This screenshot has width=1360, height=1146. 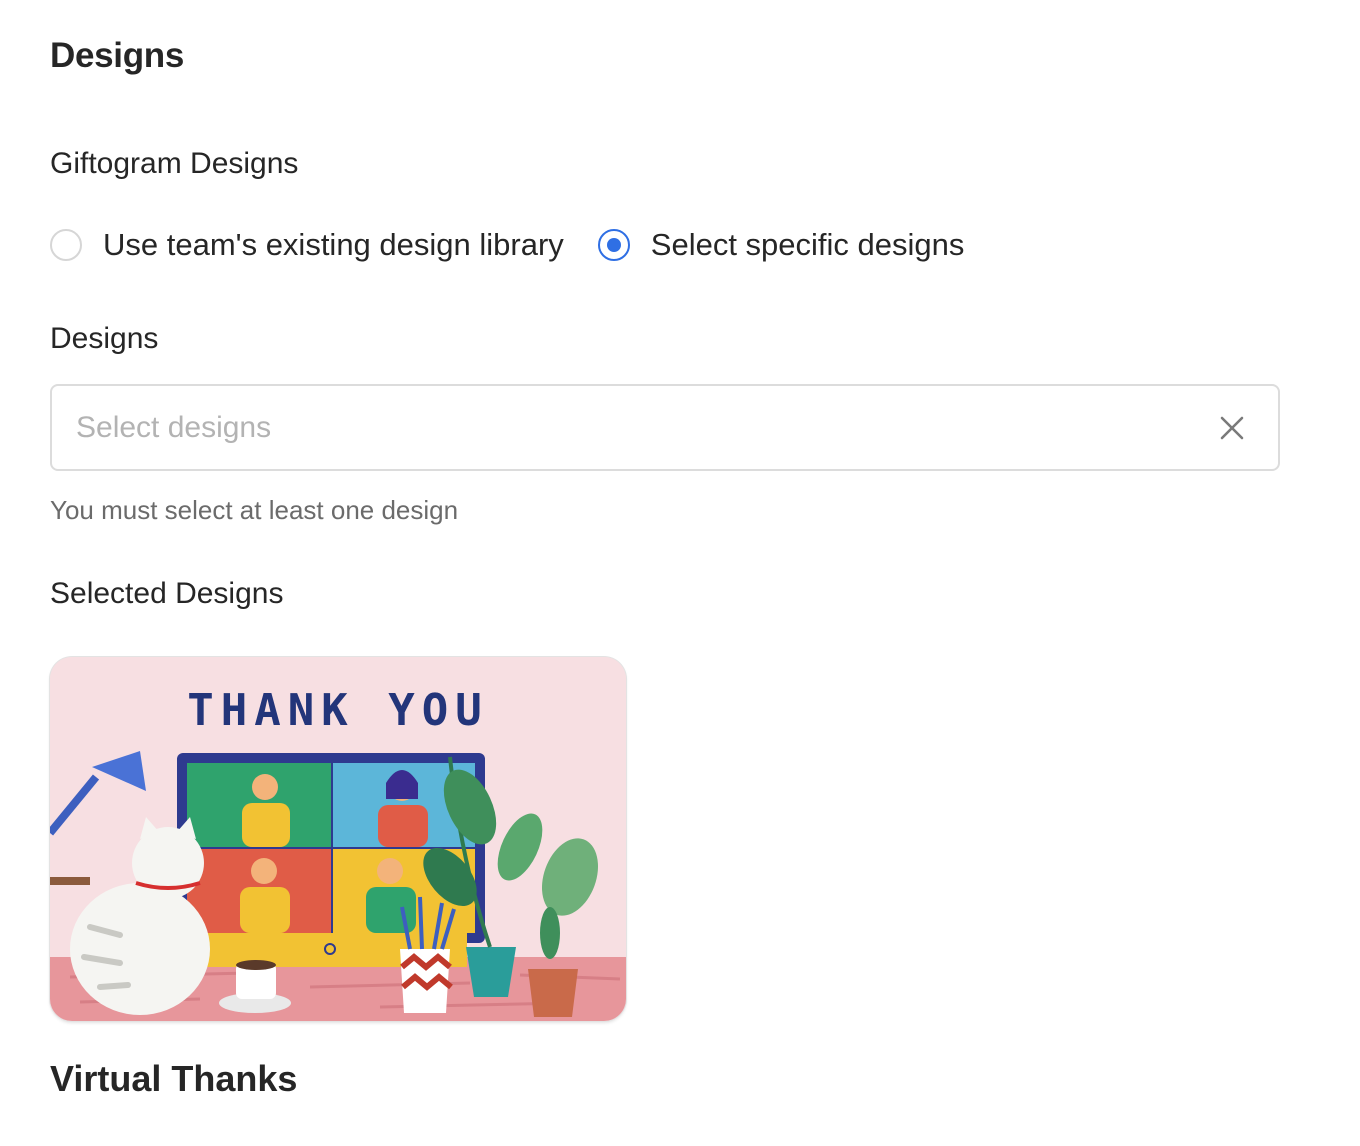 What do you see at coordinates (613, 245) in the screenshot?
I see `radio-button-checked` at bounding box center [613, 245].